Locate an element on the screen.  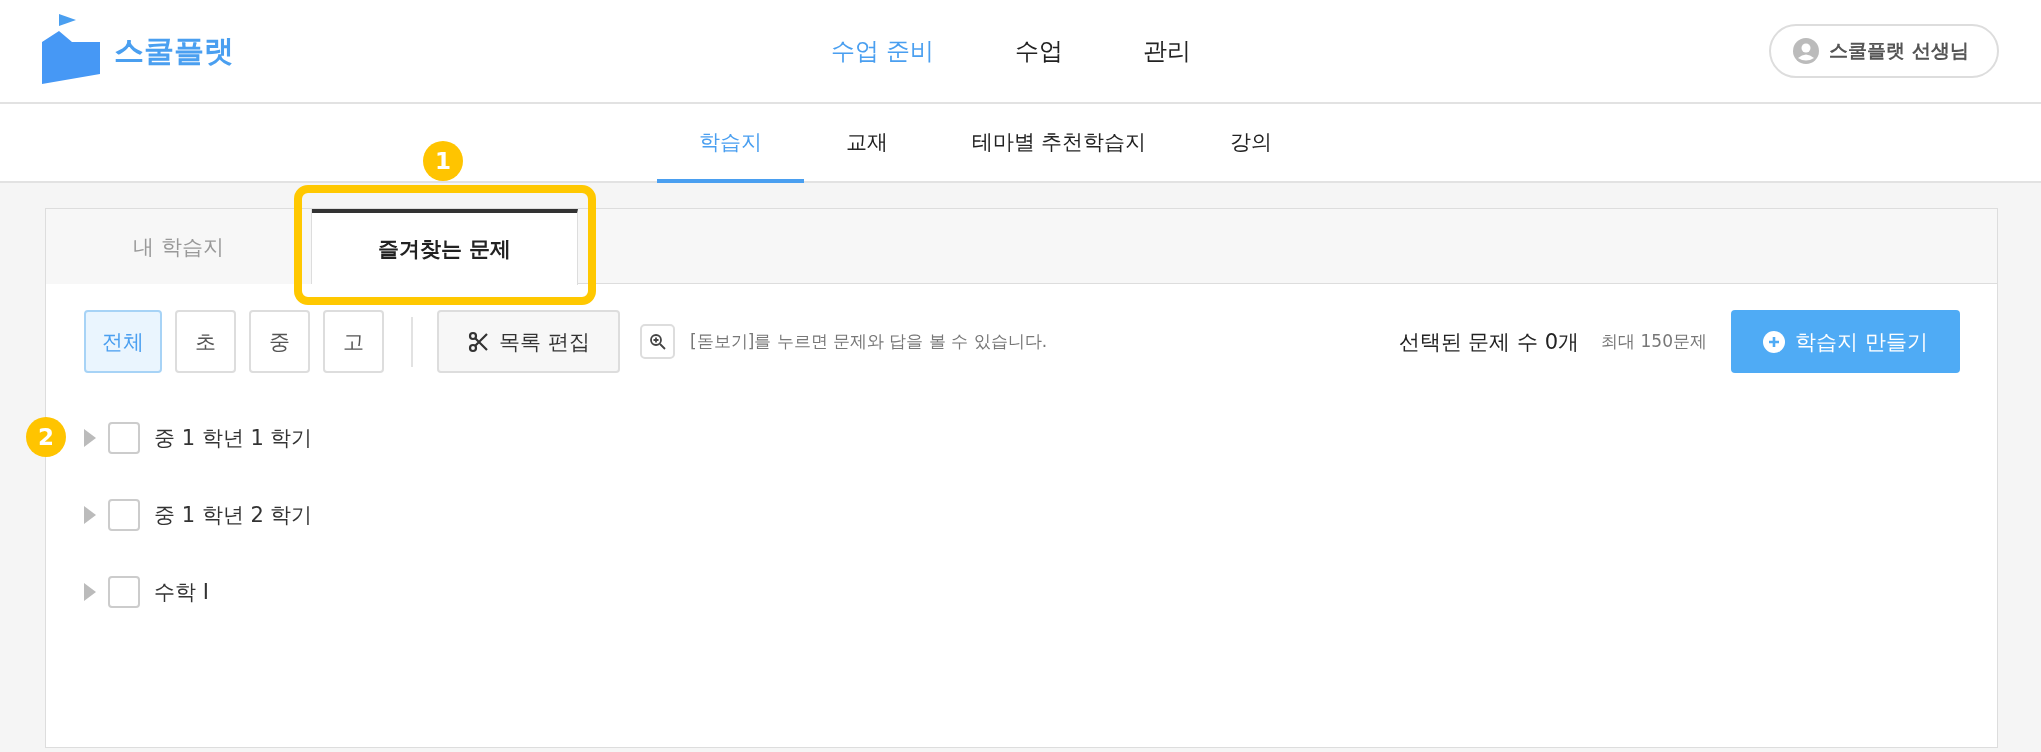
sub-nav-tab: 교재 is located at coordinates (866, 143).